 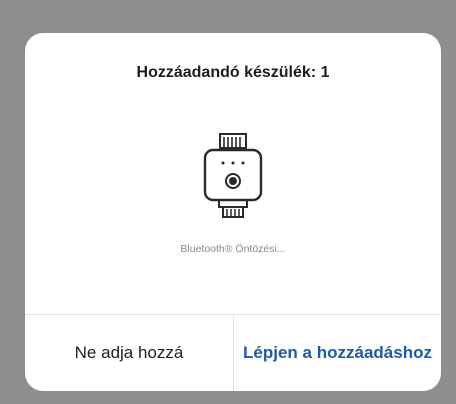 What do you see at coordinates (337, 353) in the screenshot?
I see `add-device-button: Lépjen a hozzáadáshoz` at bounding box center [337, 353].